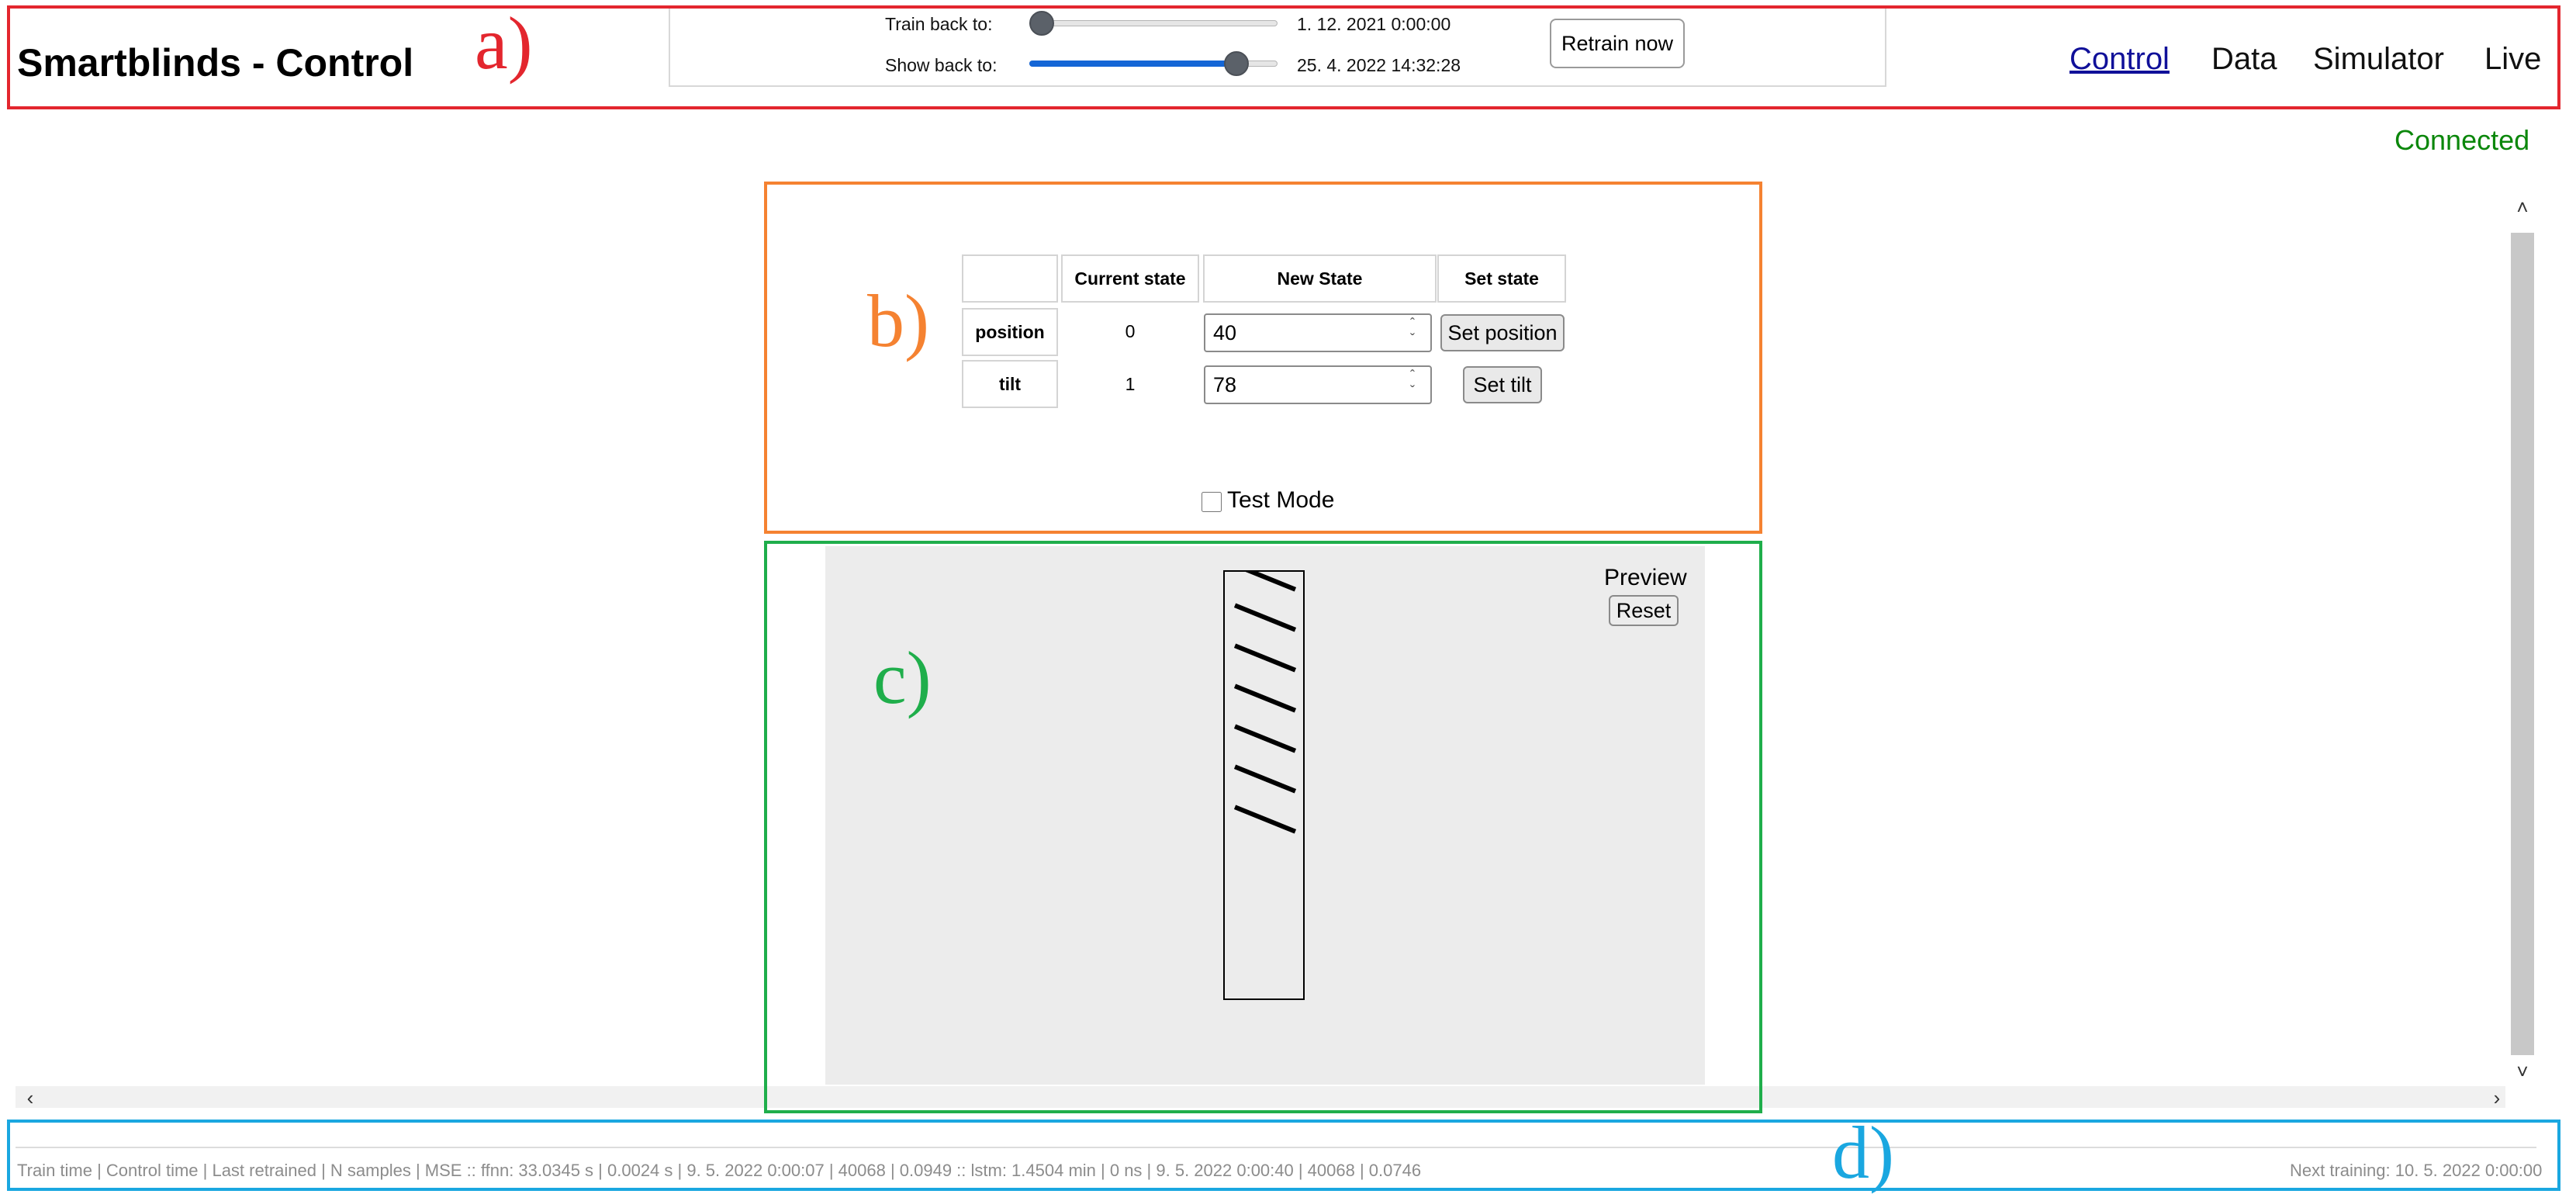 The image size is (2576, 1194). What do you see at coordinates (2522, 644) in the screenshot?
I see `vertical-scrollbar-thumb` at bounding box center [2522, 644].